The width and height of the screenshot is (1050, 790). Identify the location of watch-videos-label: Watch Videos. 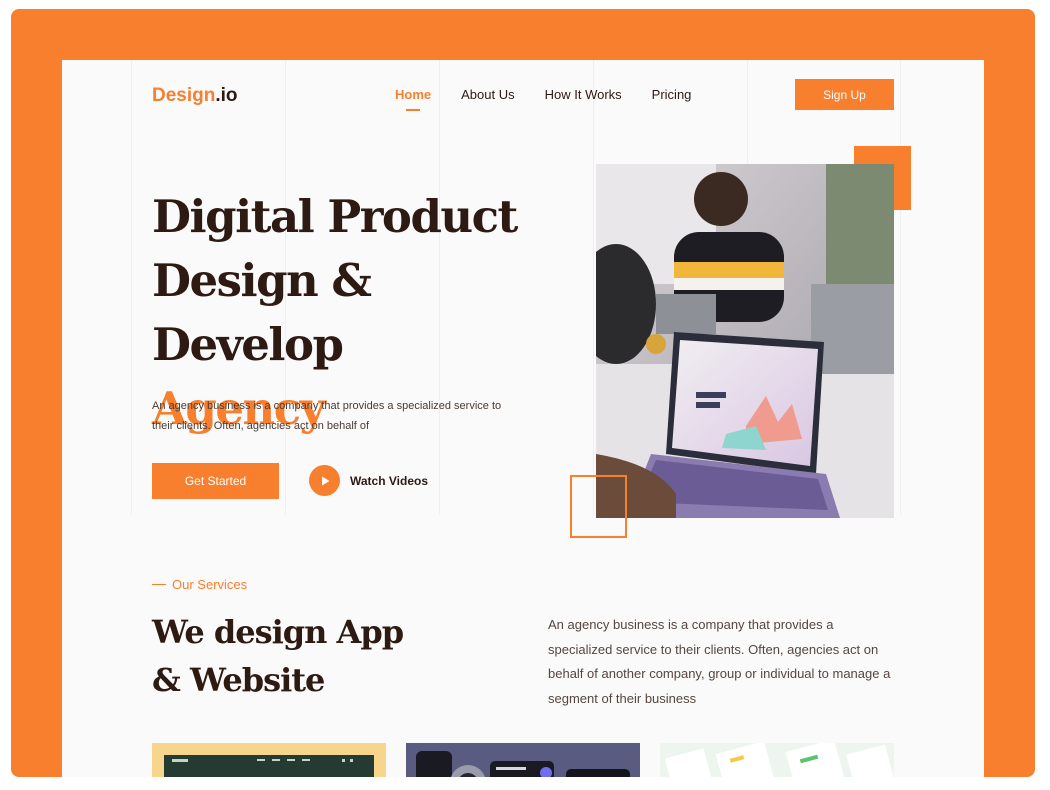
(389, 480).